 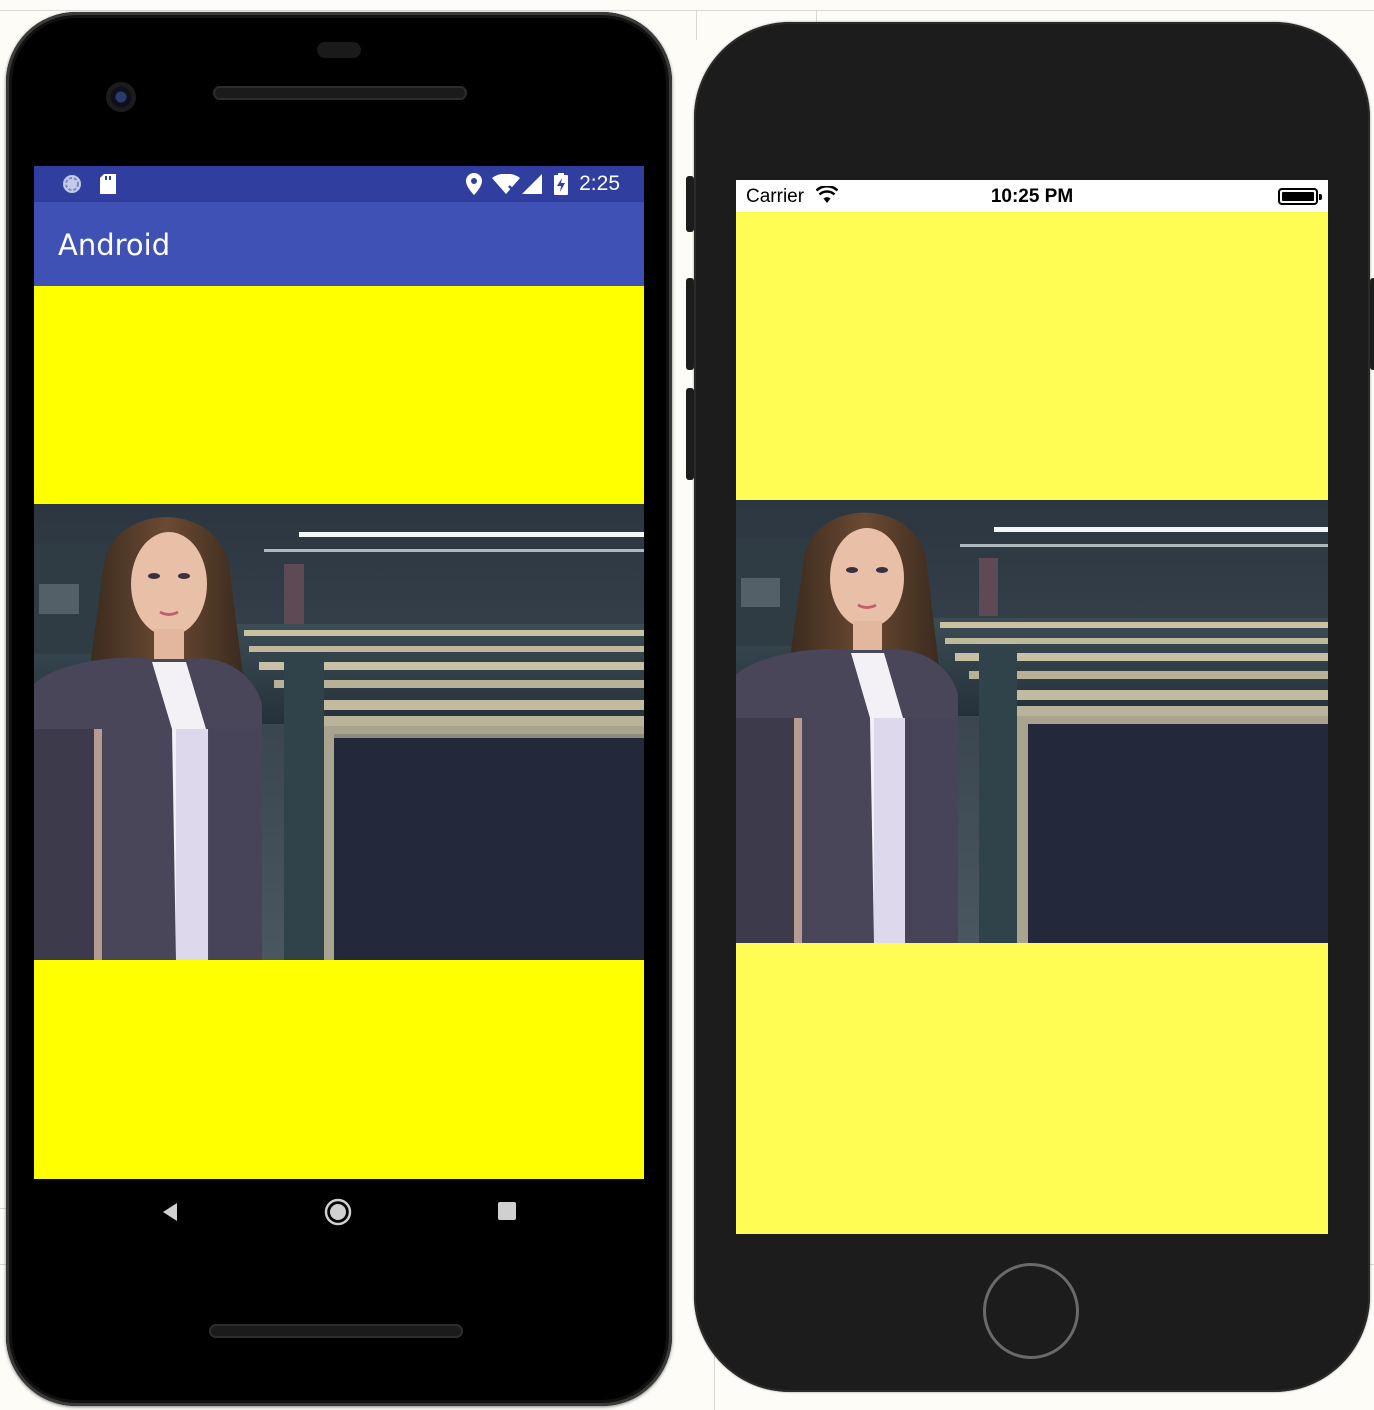 I want to click on ios-top-yellow-view, so click(x=1032, y=356).